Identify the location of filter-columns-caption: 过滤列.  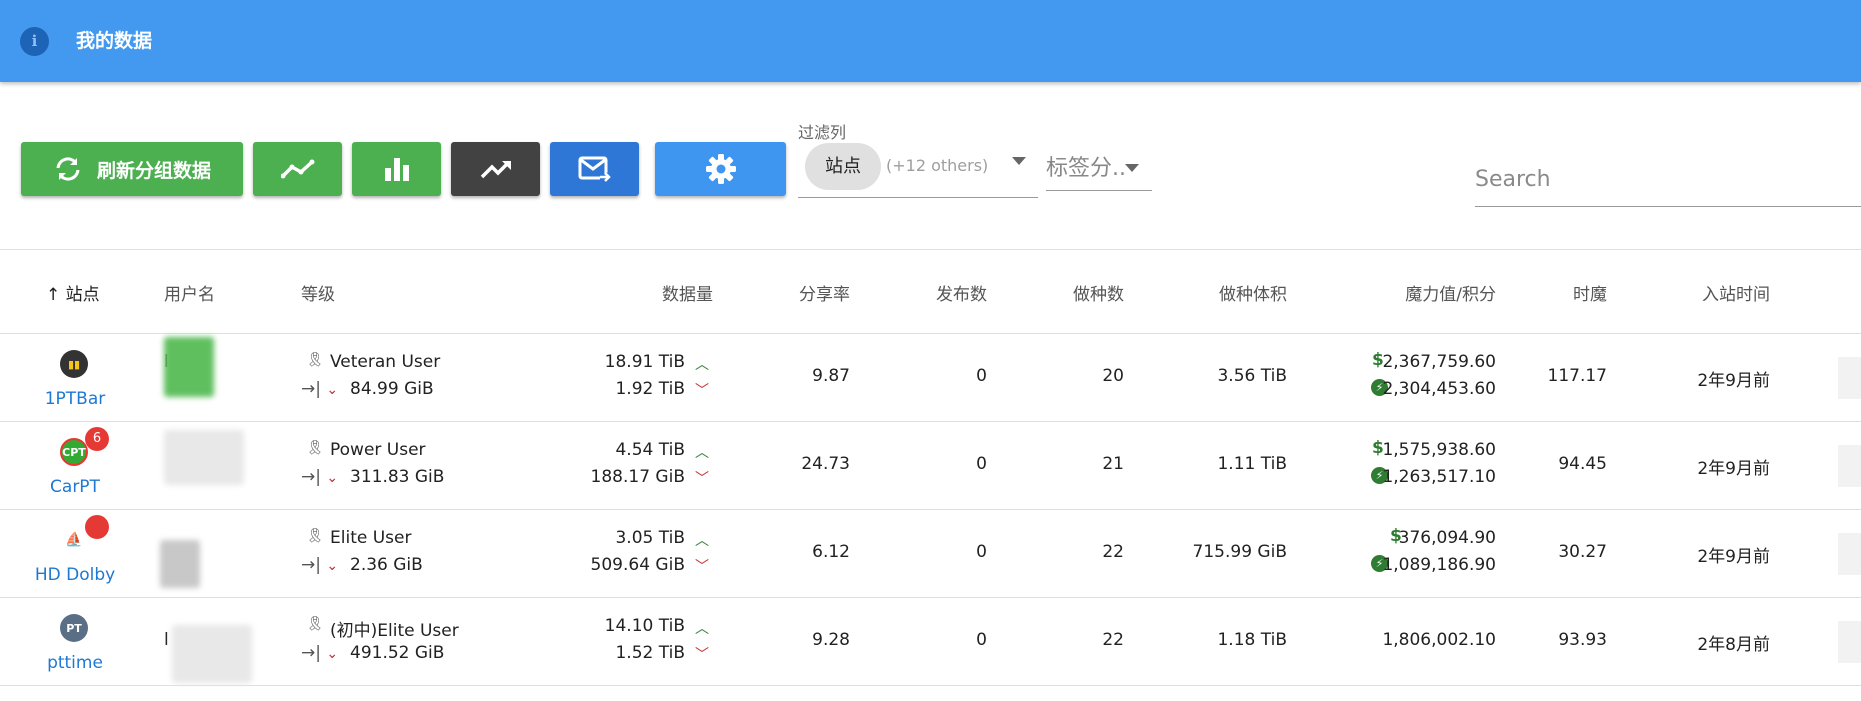
(822, 132).